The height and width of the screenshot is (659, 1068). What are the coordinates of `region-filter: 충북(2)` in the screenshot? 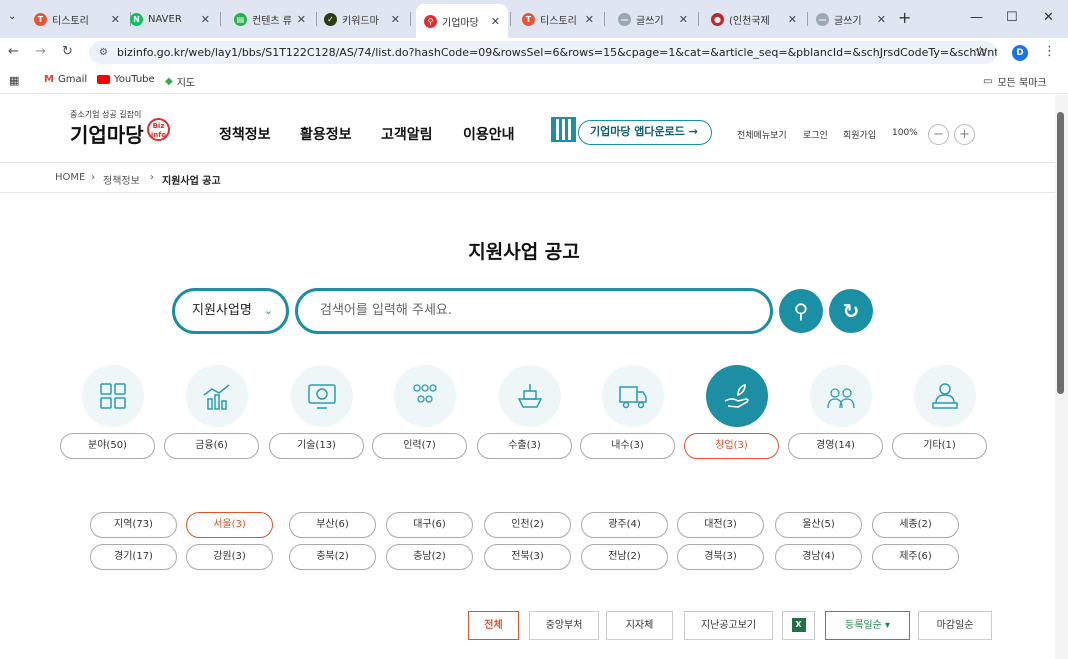 It's located at (332, 557).